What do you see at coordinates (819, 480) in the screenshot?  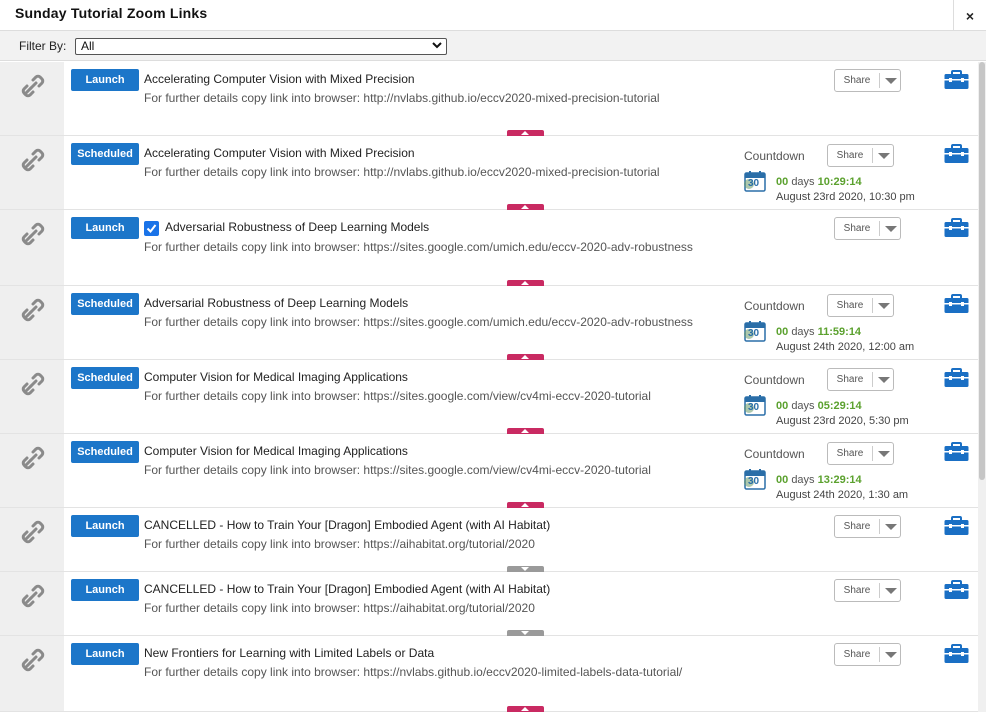 I see `countdown-time: 00 days 13:29:14` at bounding box center [819, 480].